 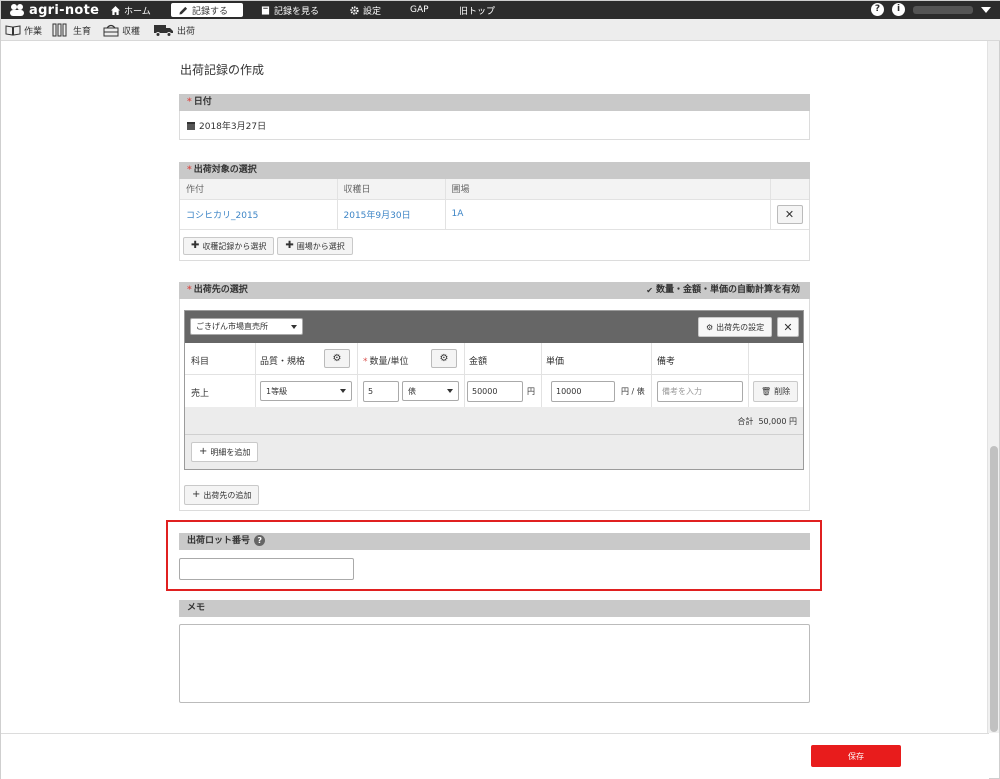 I want to click on dest-row-subject: 売上, so click(x=200, y=394).